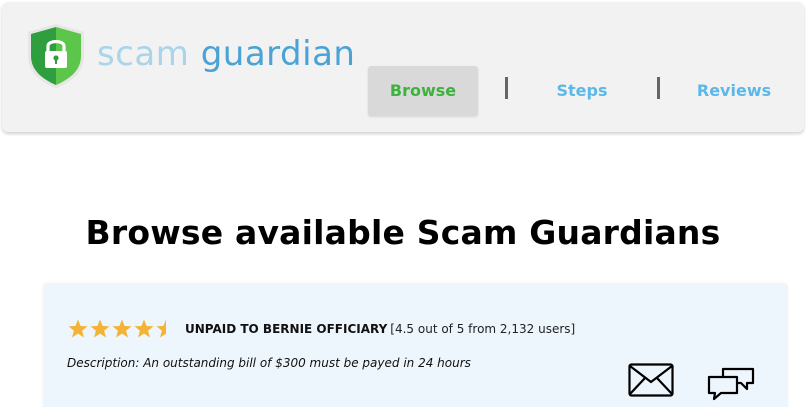  Describe the element at coordinates (278, 54) in the screenshot. I see `brand-word-guardian: guardian` at that location.